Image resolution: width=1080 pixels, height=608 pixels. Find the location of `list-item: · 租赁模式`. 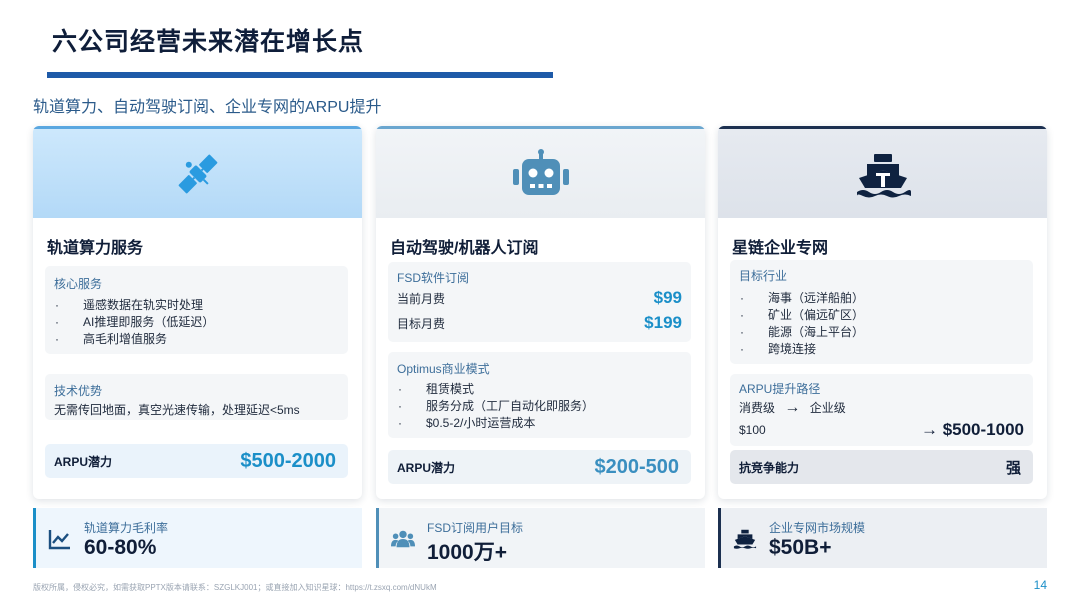

list-item: · 租赁模式 is located at coordinates (436, 389).